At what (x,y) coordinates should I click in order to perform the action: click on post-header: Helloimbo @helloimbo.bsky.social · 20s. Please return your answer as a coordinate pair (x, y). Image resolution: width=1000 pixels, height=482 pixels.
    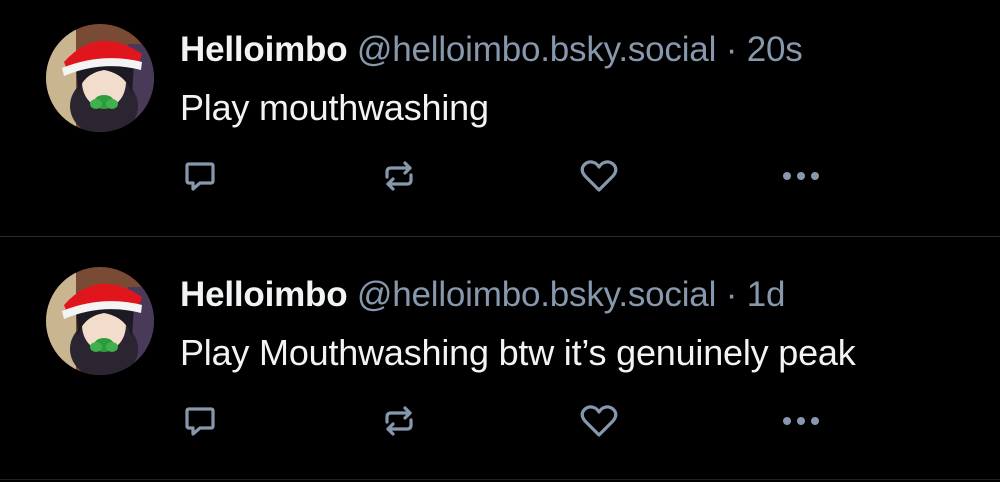
    Looking at the image, I should click on (491, 50).